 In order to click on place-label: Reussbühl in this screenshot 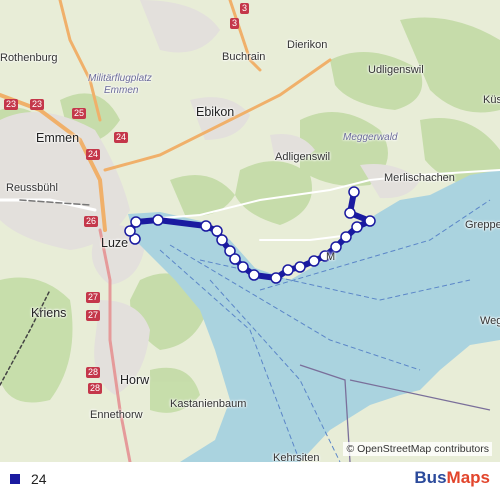, I will do `click(32, 188)`.